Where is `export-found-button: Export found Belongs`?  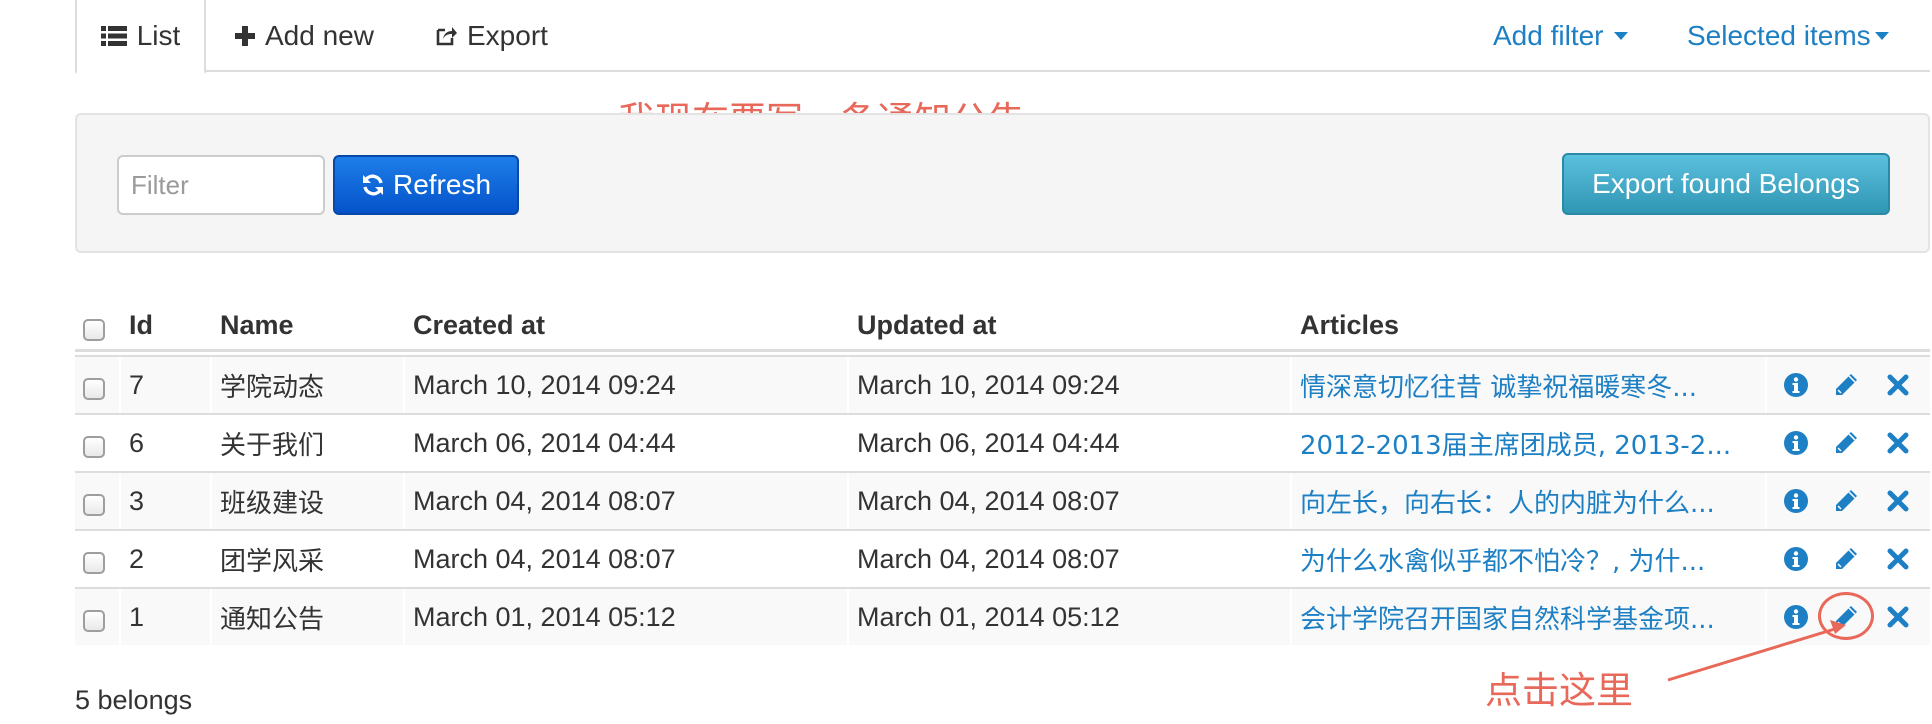 export-found-button: Export found Belongs is located at coordinates (1726, 184).